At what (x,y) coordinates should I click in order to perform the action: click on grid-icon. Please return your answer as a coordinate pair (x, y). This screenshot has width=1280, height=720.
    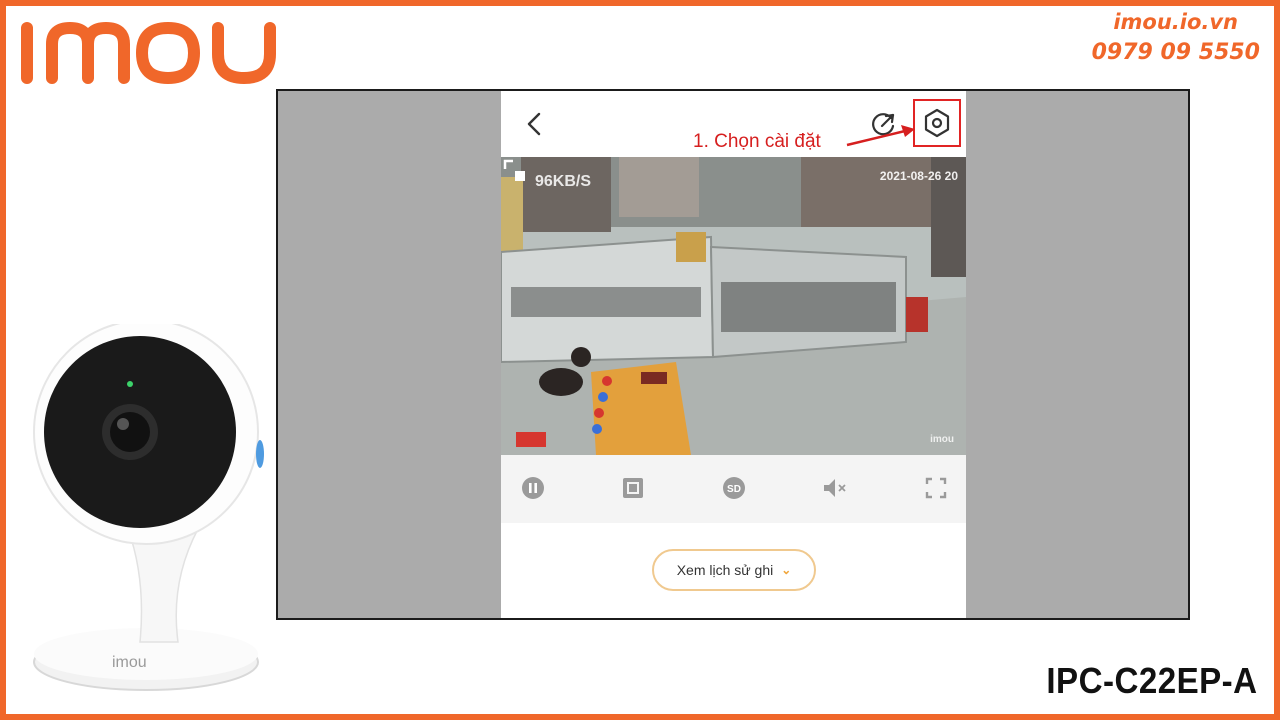
    Looking at the image, I should click on (633, 488).